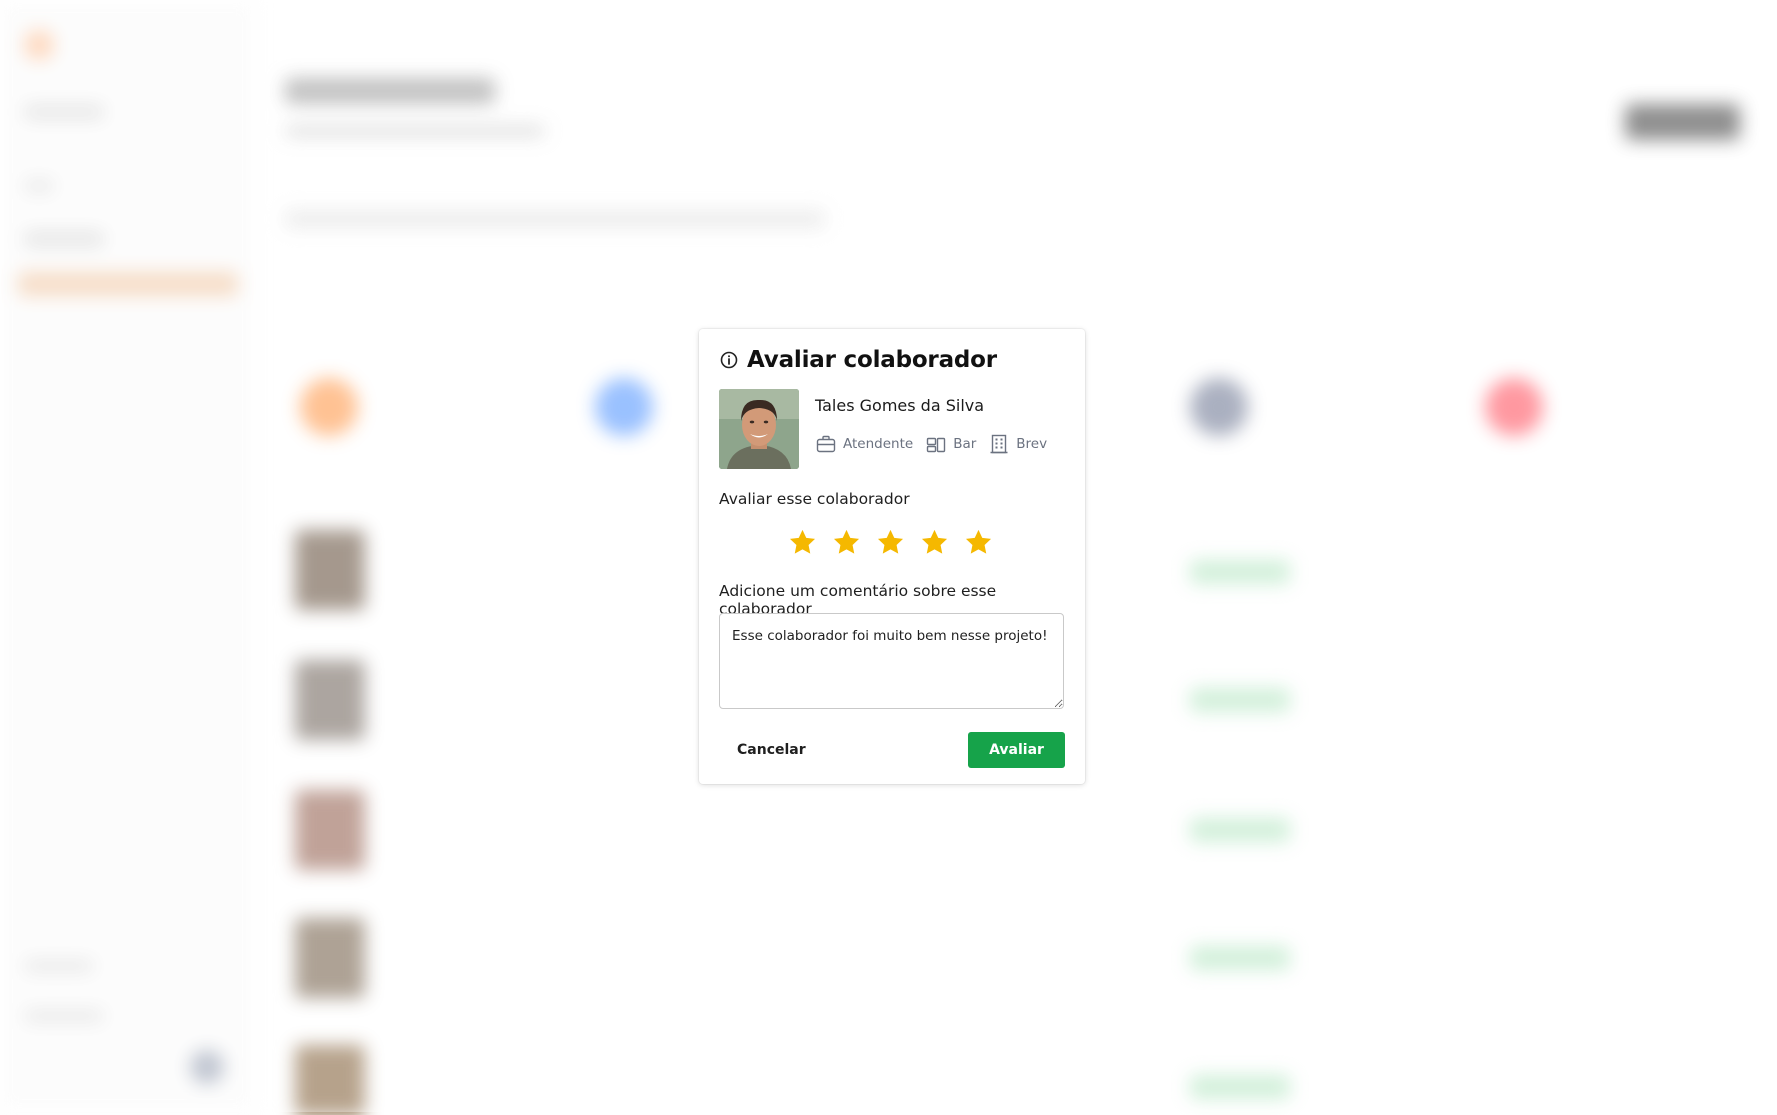  What do you see at coordinates (1016, 750) in the screenshot?
I see `submit-rating-button: Avaliar` at bounding box center [1016, 750].